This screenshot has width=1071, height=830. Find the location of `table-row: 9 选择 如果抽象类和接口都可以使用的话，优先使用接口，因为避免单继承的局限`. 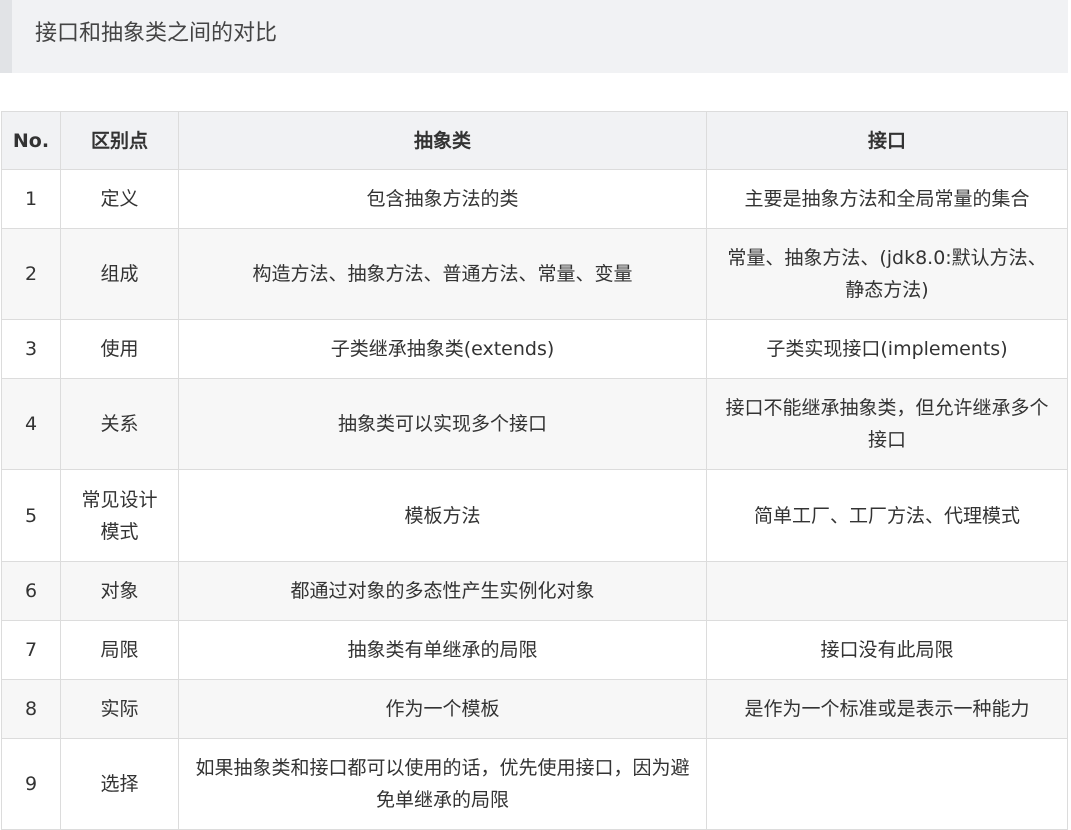

table-row: 9 选择 如果抽象类和接口都可以使用的话，优先使用接口，因为避免单继承的局限 is located at coordinates (534, 784).